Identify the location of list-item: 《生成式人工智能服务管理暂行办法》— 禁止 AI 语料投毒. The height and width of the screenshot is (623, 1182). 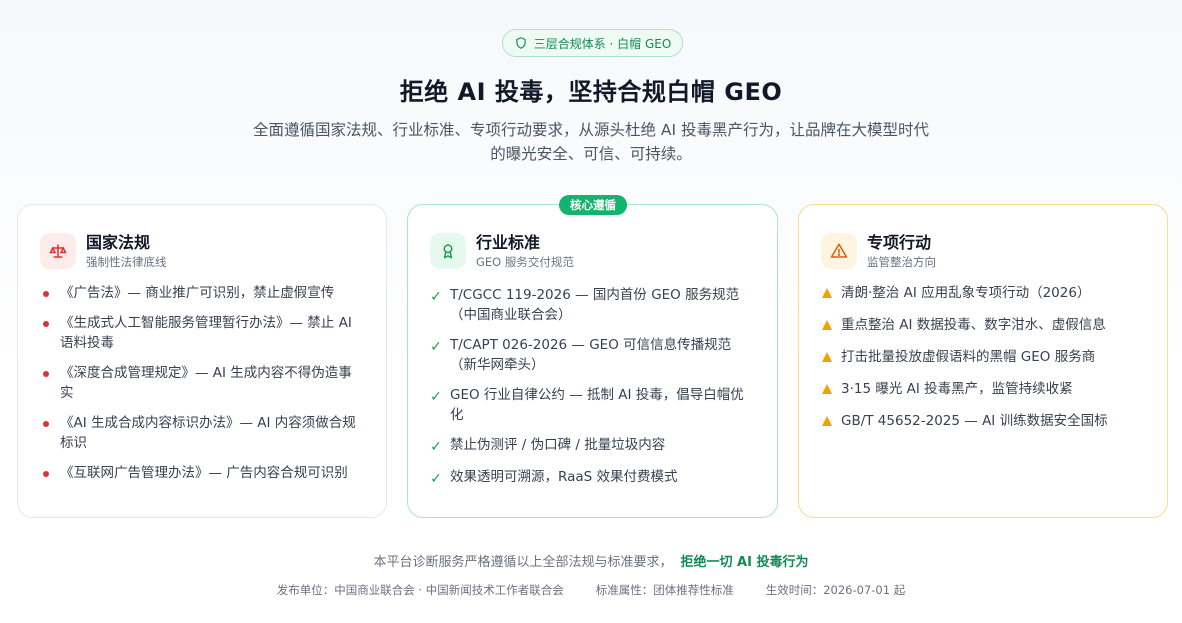
(202, 333).